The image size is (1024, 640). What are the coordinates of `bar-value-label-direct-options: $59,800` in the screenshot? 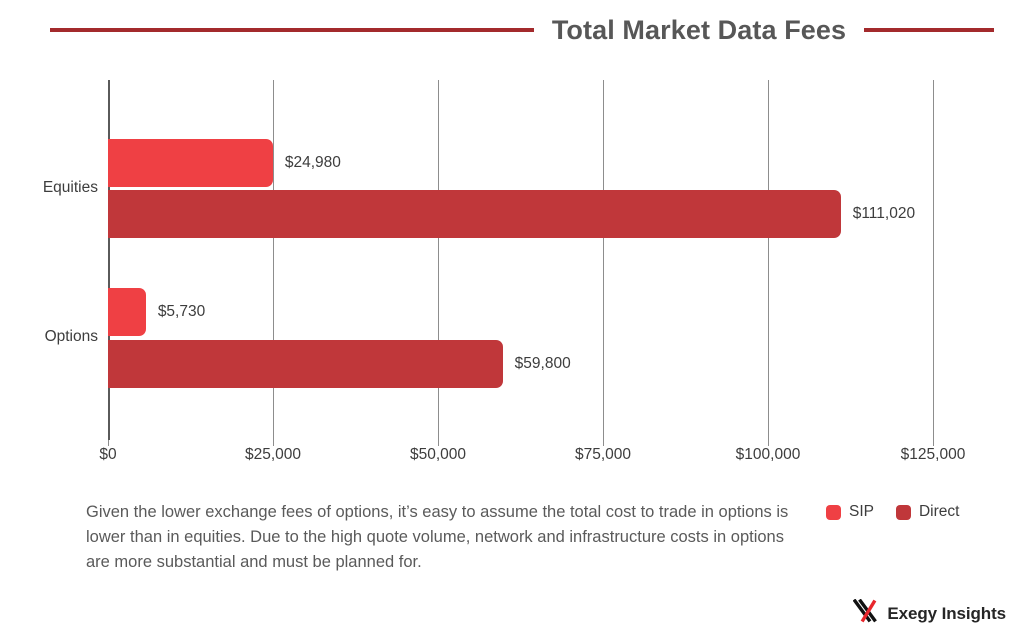 It's located at (542, 363).